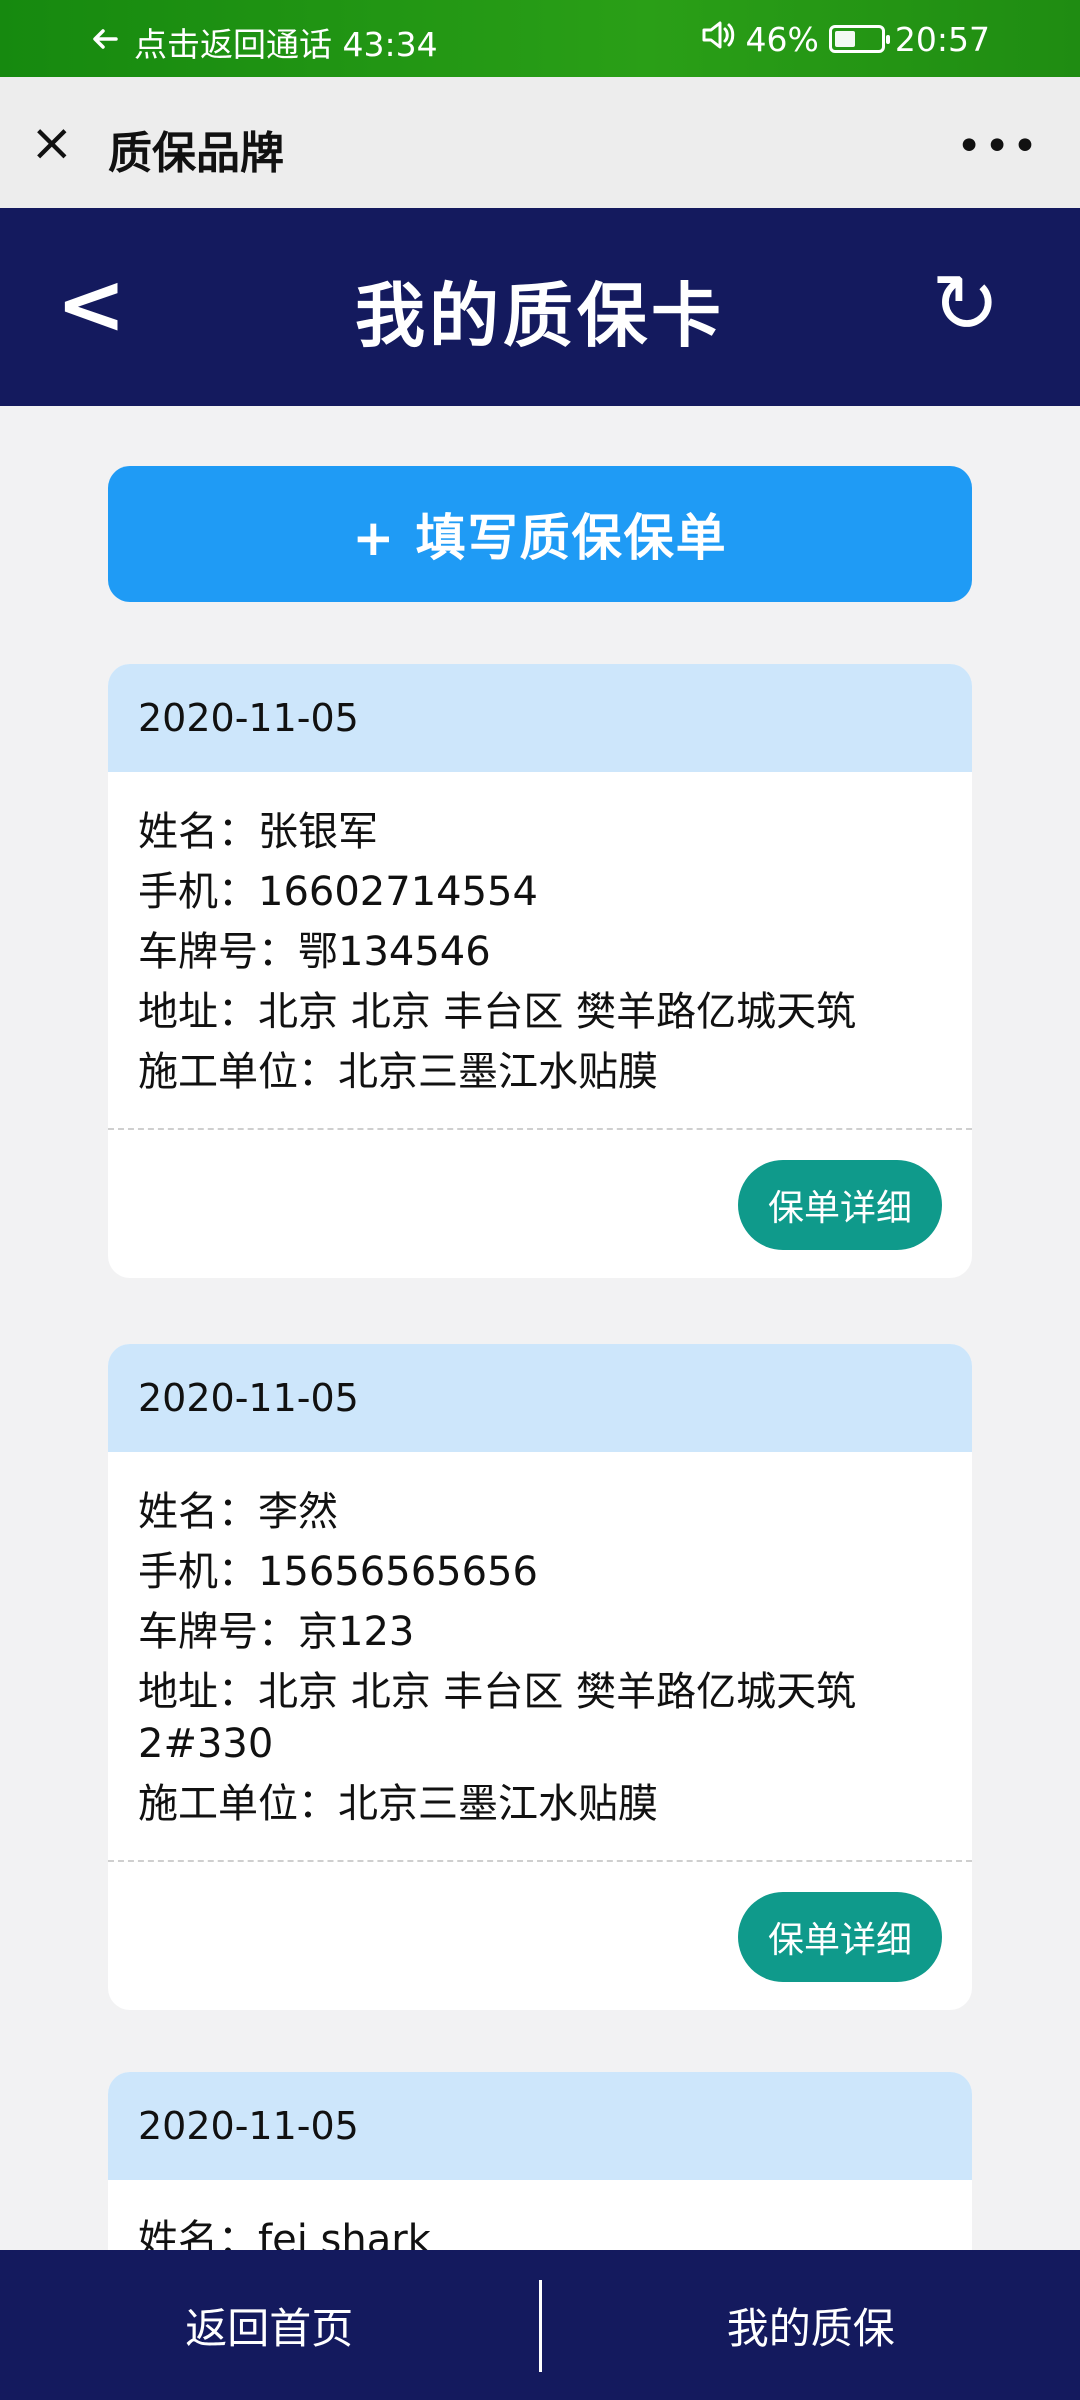 This screenshot has height=2400, width=1080. I want to click on bottom-nav: 返回首页 我的质保, so click(540, 2325).